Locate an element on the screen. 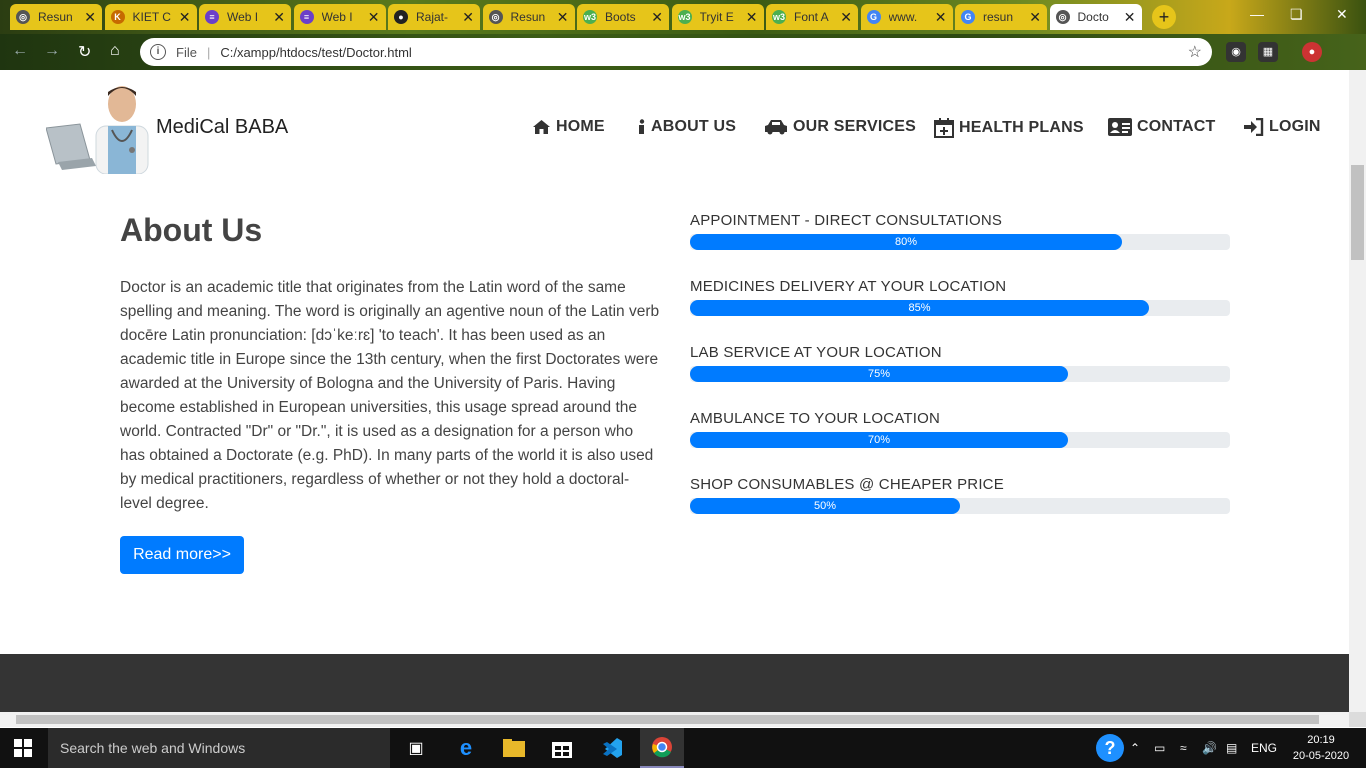 Image resolution: width=1366 pixels, height=768 pixels. progress-track: 70% is located at coordinates (960, 440).